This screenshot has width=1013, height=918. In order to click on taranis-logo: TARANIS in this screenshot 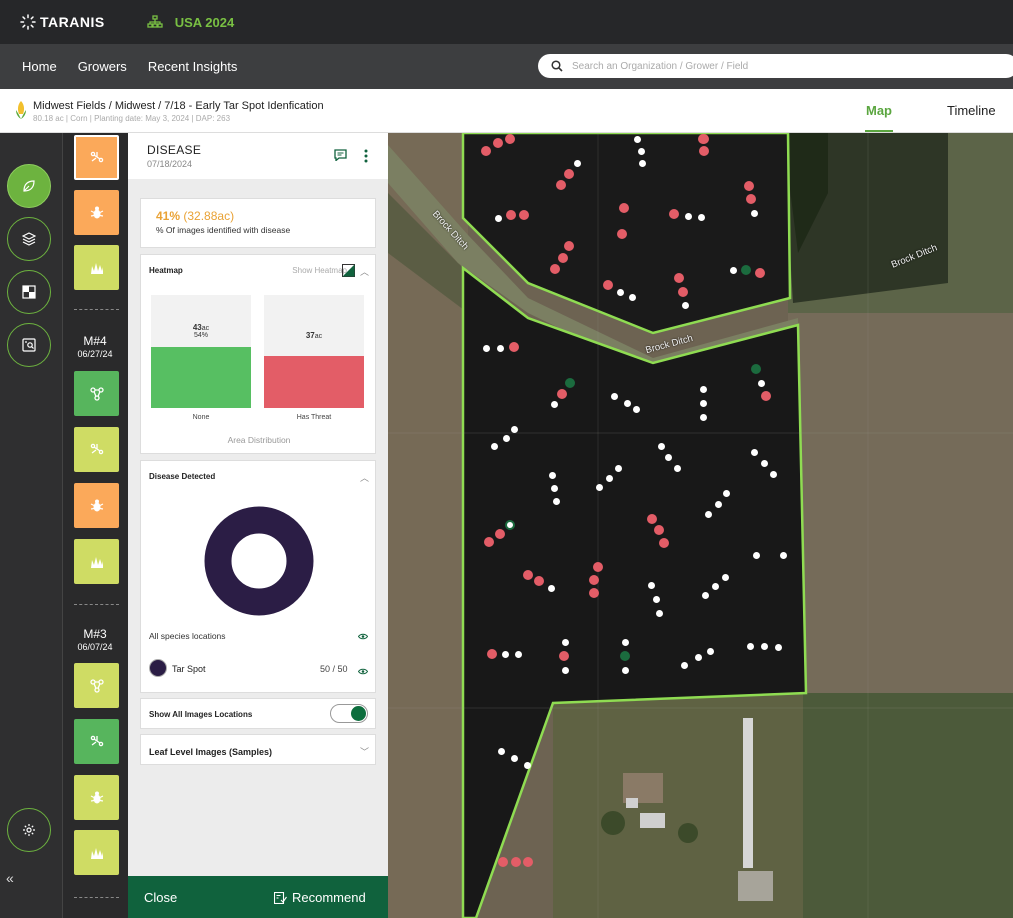, I will do `click(62, 22)`.